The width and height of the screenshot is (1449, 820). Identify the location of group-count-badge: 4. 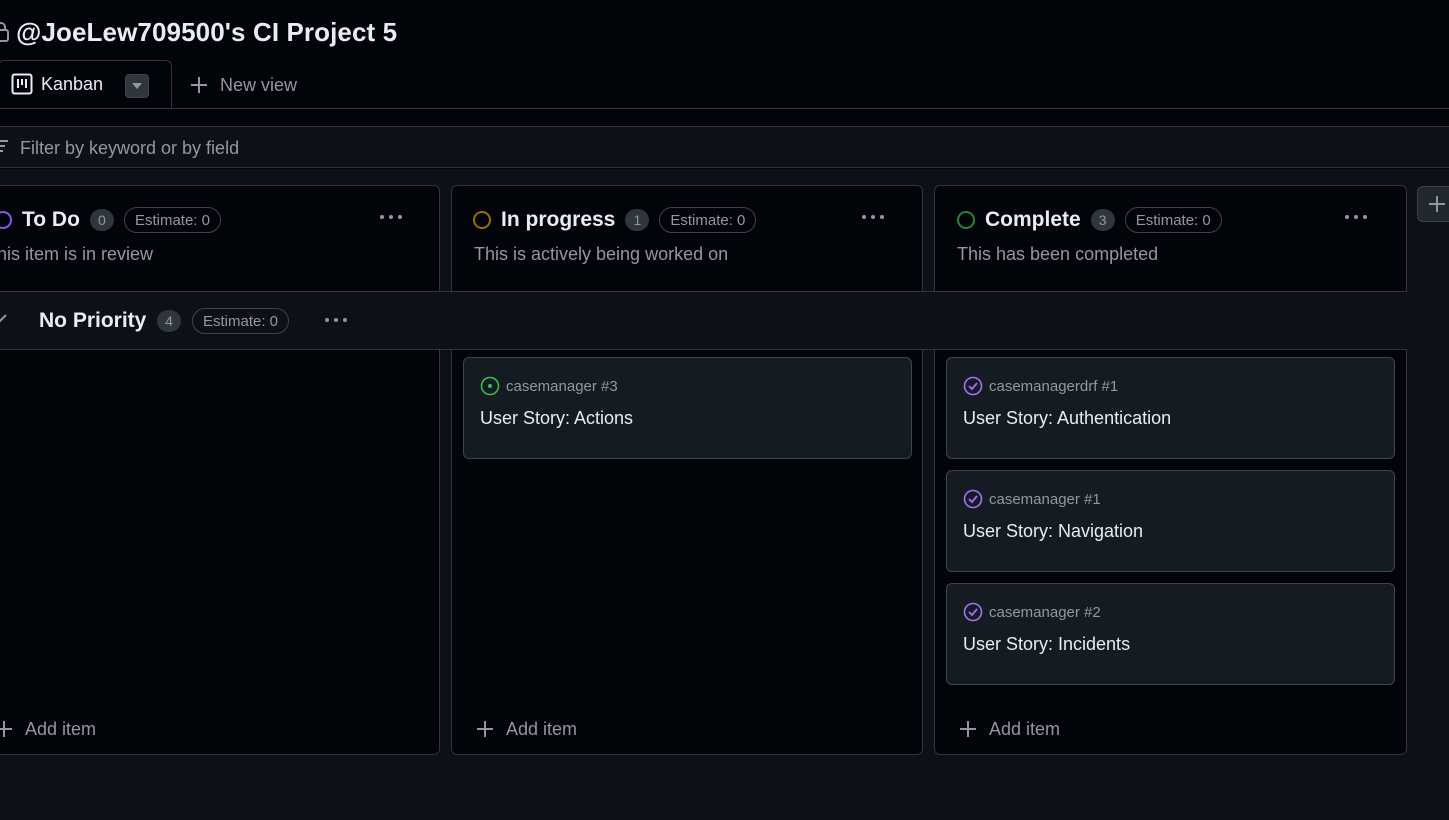
(169, 321).